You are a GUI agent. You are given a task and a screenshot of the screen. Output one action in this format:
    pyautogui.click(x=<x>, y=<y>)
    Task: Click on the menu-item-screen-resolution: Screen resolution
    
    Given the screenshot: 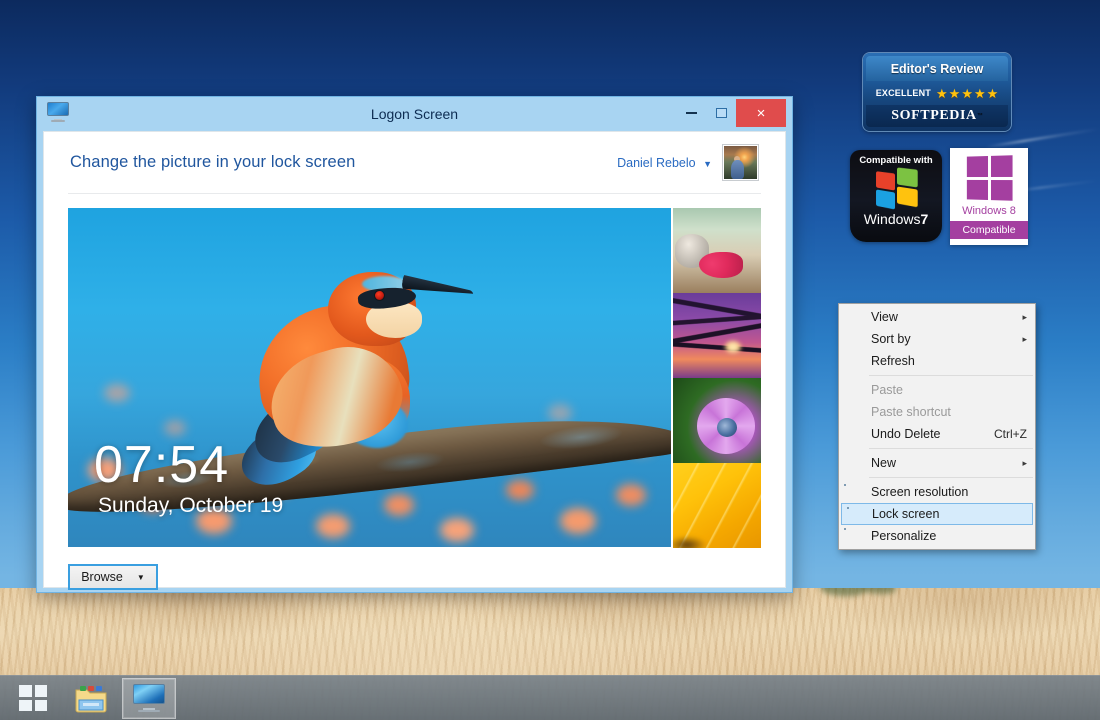 What is the action you would take?
    pyautogui.click(x=937, y=492)
    